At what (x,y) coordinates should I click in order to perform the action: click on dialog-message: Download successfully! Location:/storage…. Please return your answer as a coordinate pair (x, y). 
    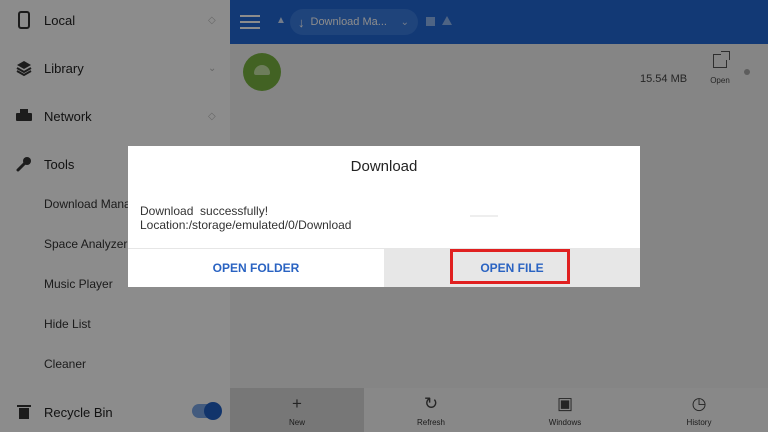
    Looking at the image, I should click on (245, 218).